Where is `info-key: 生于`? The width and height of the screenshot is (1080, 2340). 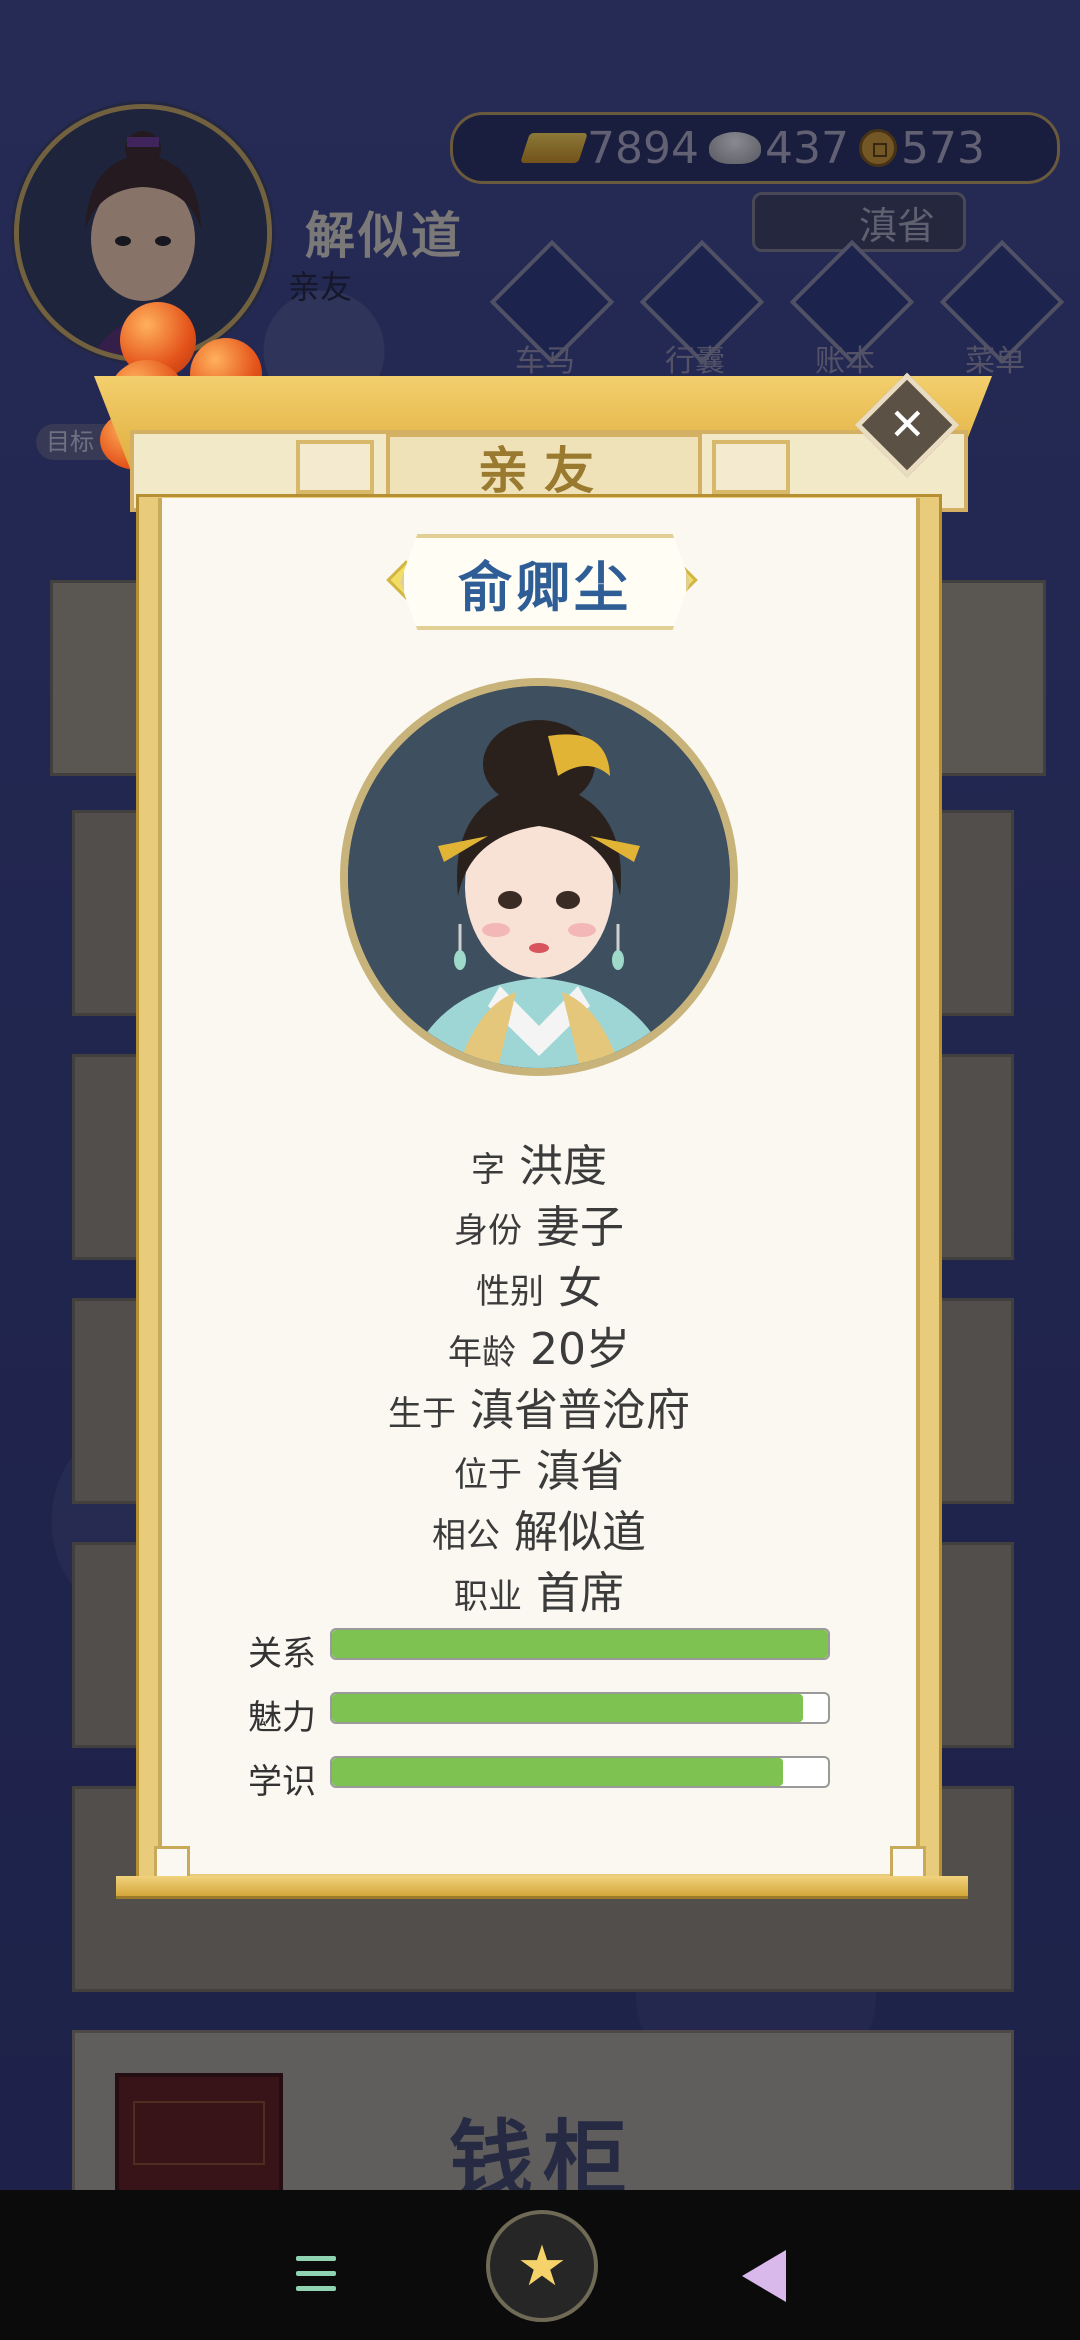
info-key: 生于 is located at coordinates (422, 1414).